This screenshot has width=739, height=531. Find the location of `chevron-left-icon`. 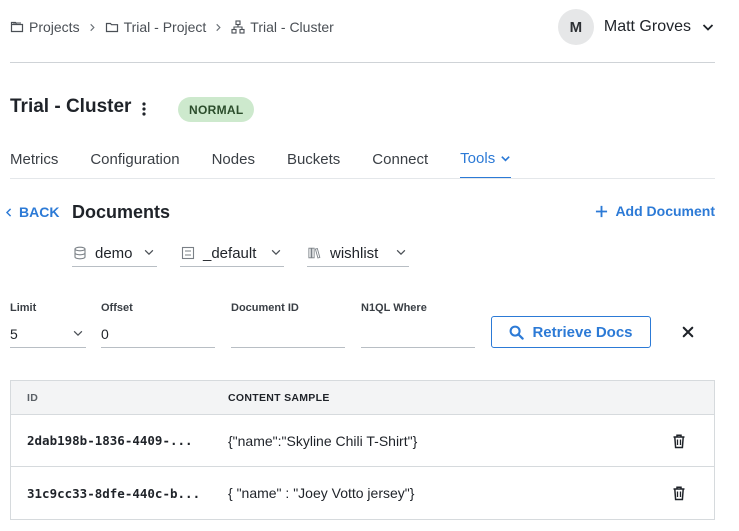

chevron-left-icon is located at coordinates (9, 212).